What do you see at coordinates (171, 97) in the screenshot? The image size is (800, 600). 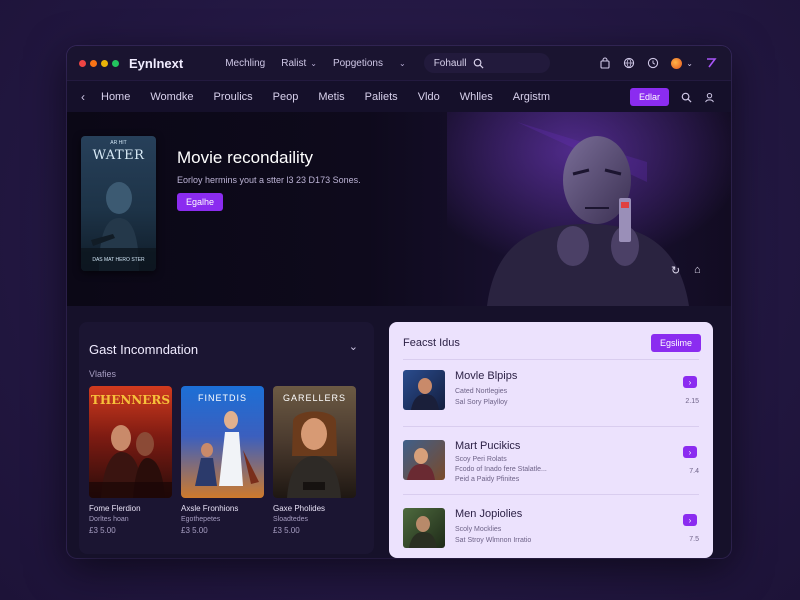 I see `nav-item-2: Womdke` at bounding box center [171, 97].